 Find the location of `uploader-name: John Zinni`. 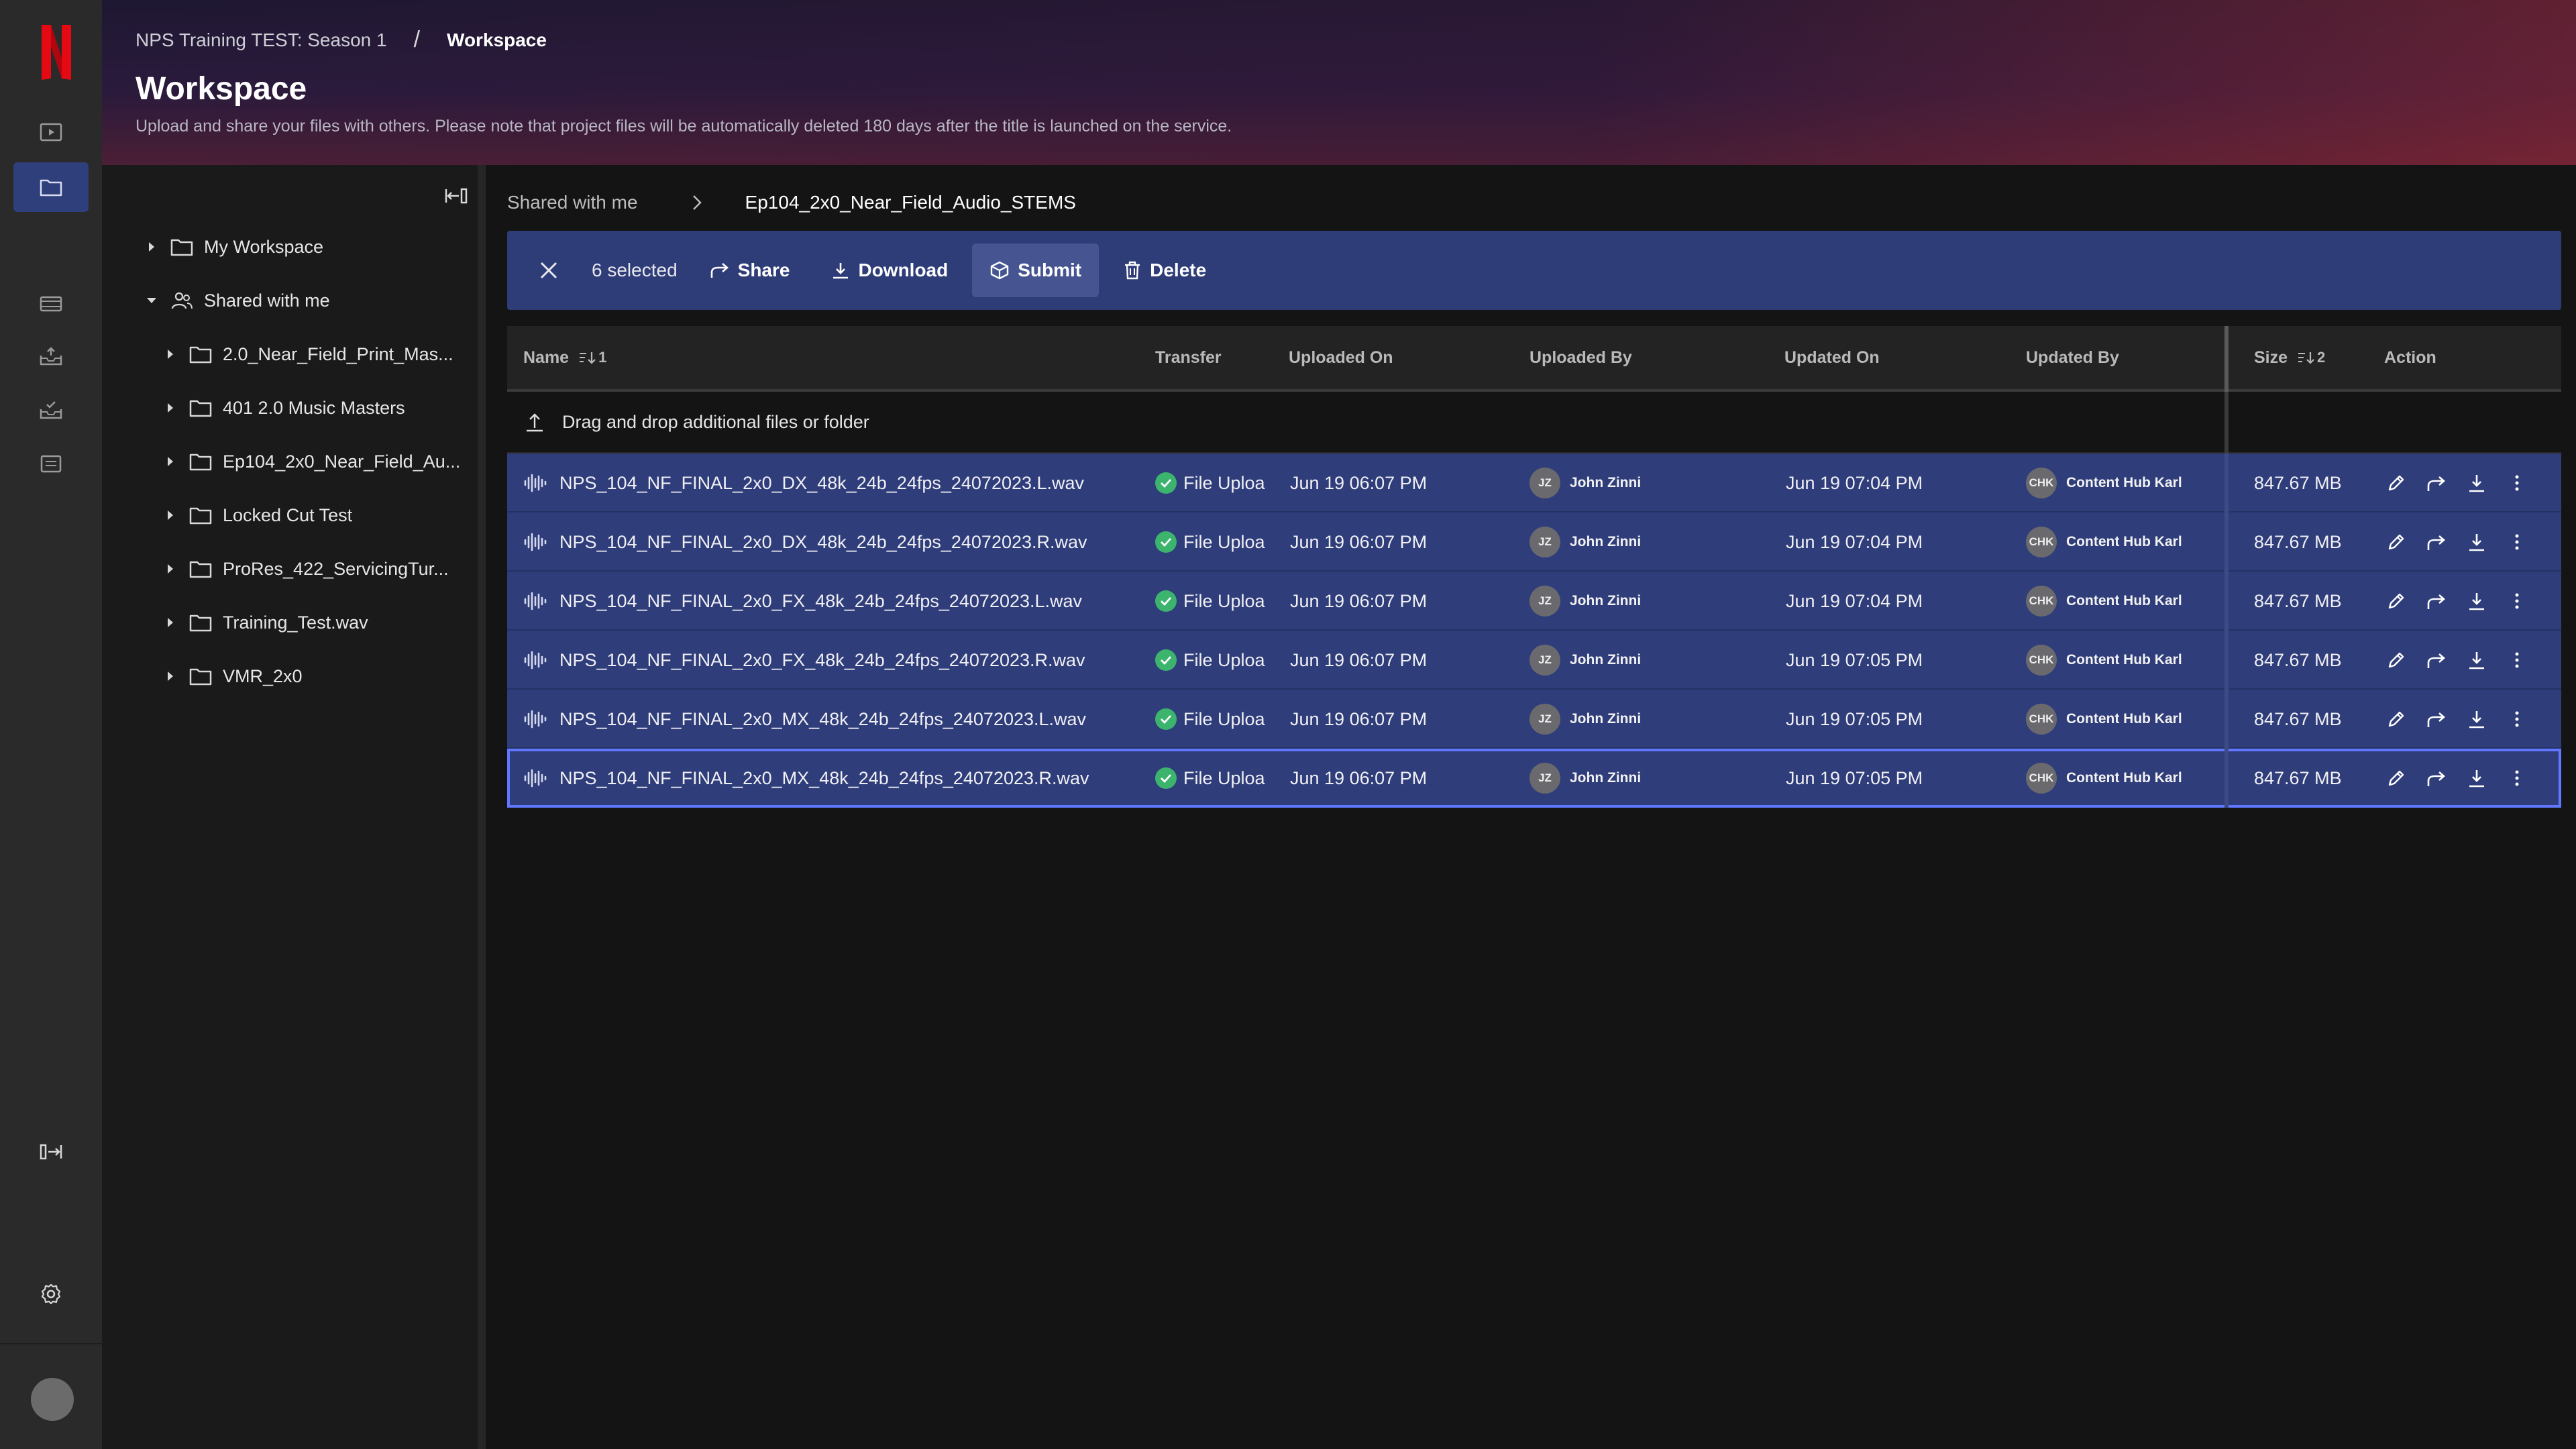

uploader-name: John Zinni is located at coordinates (1606, 659).